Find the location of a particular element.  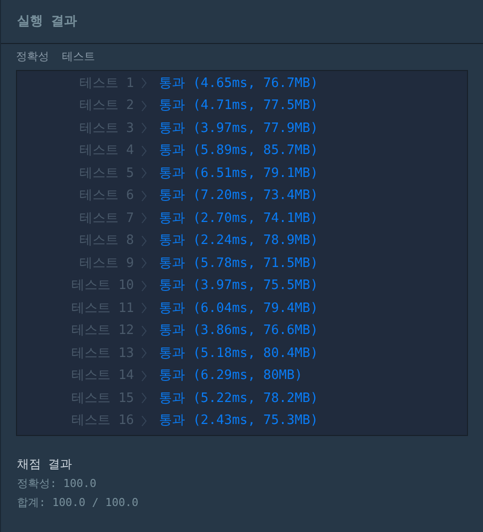

test-result: 통과 (4.65ms, 76.7MB) is located at coordinates (238, 83).